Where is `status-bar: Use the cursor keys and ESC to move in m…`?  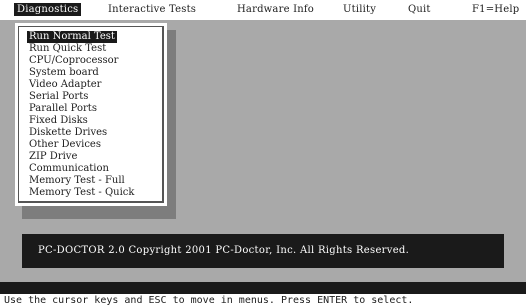
status-bar: Use the cursor keys and ESC to move in m… is located at coordinates (263, 300).